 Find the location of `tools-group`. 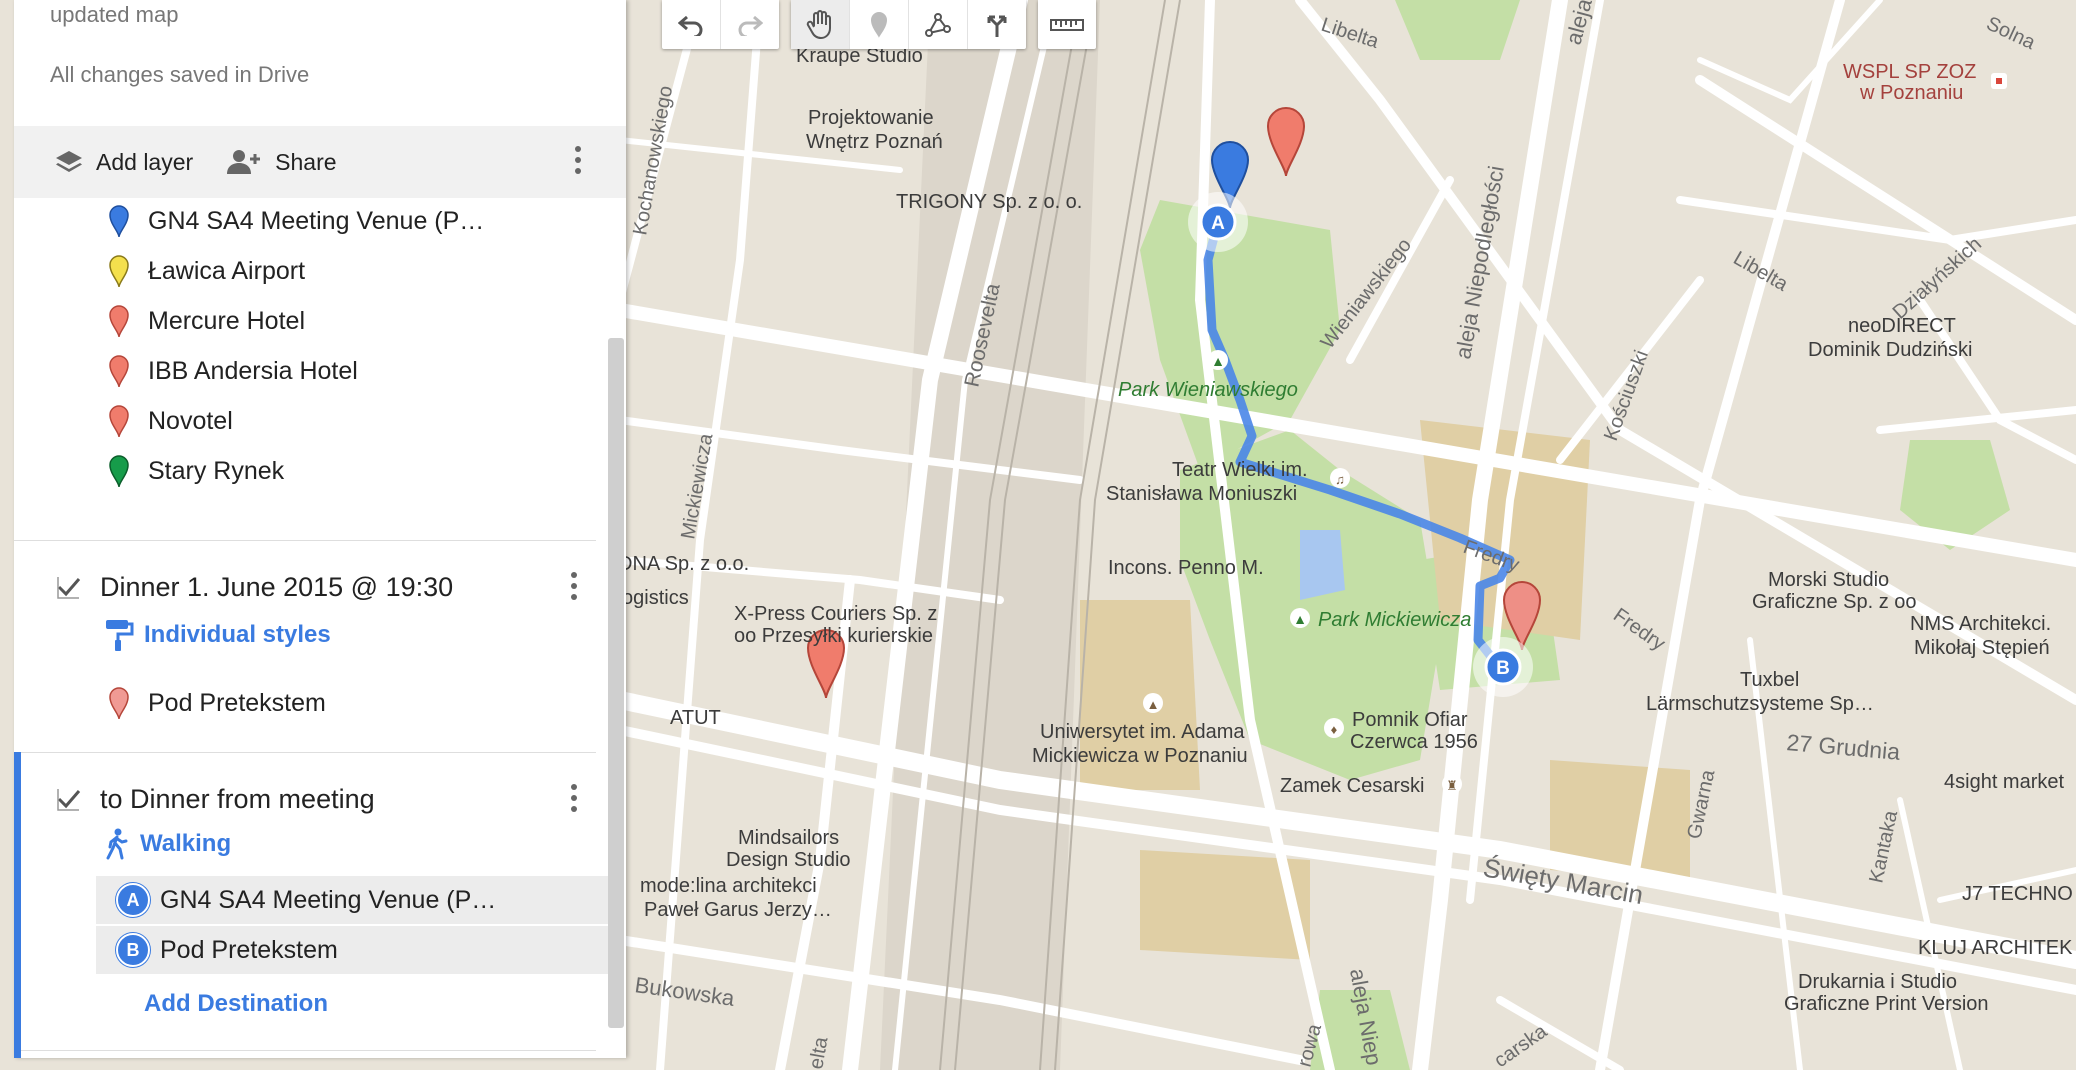

tools-group is located at coordinates (908, 24).